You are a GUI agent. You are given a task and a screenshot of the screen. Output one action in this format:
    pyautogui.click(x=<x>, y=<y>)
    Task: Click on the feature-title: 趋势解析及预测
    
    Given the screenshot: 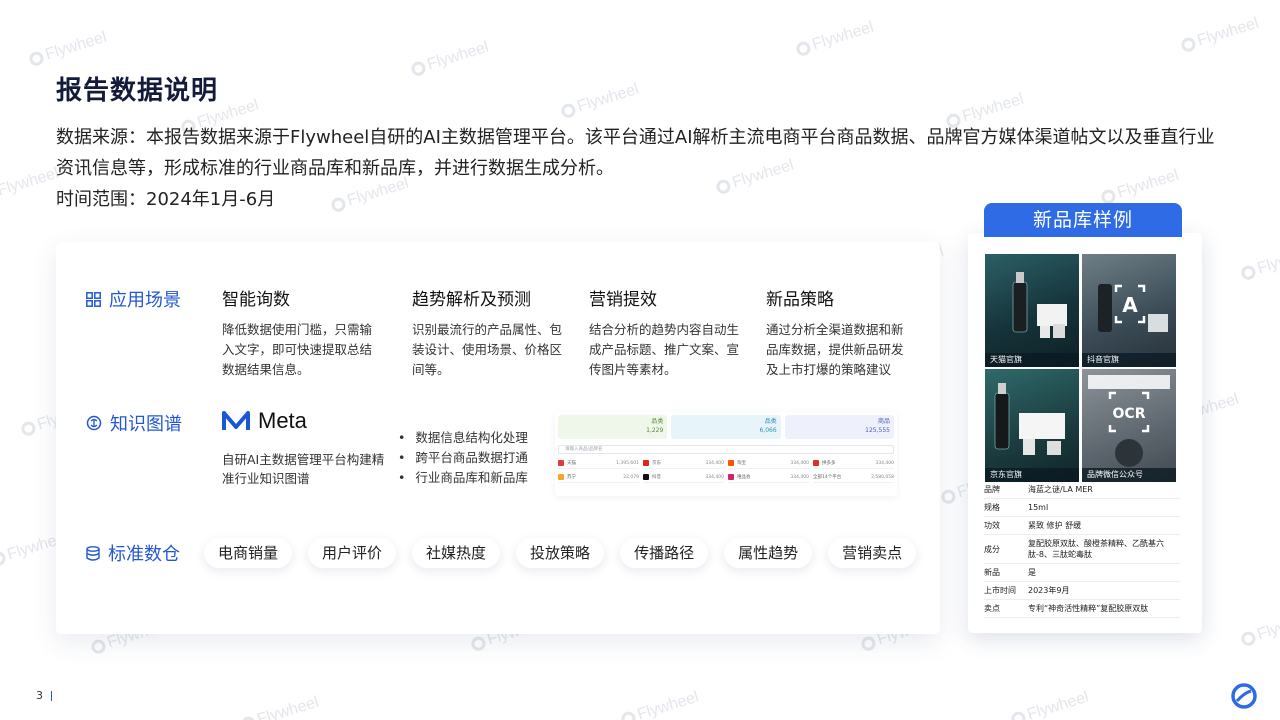 What is the action you would take?
    pyautogui.click(x=471, y=300)
    